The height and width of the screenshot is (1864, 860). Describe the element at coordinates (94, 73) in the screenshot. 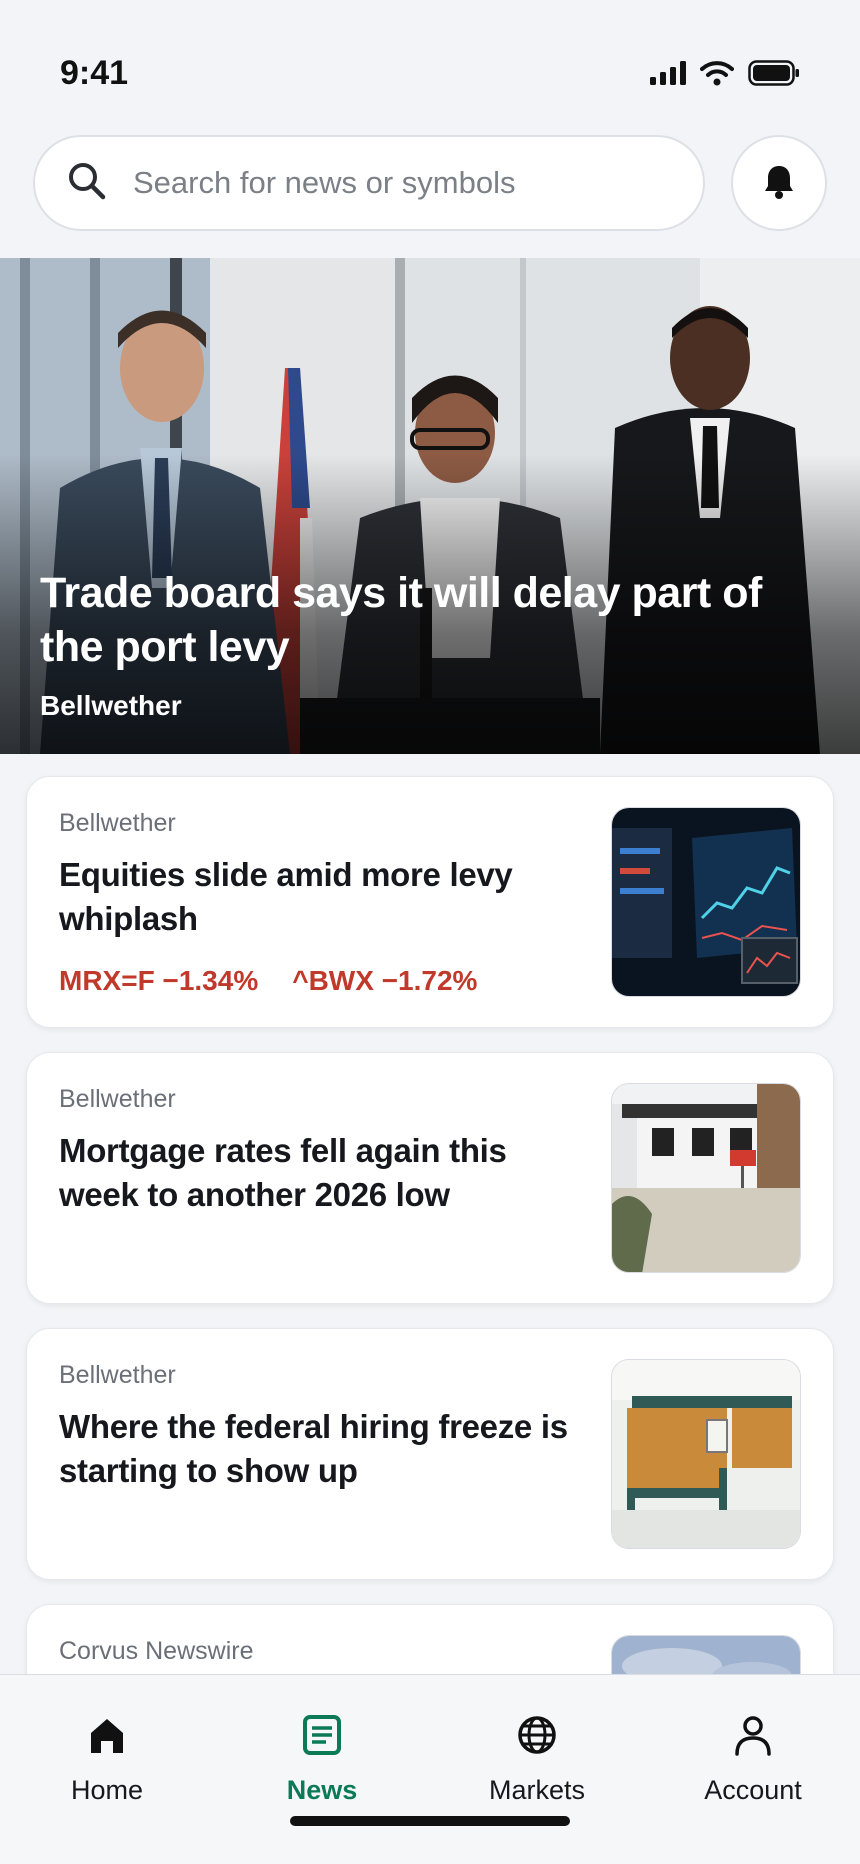

I see `status-time: 9:41` at that location.